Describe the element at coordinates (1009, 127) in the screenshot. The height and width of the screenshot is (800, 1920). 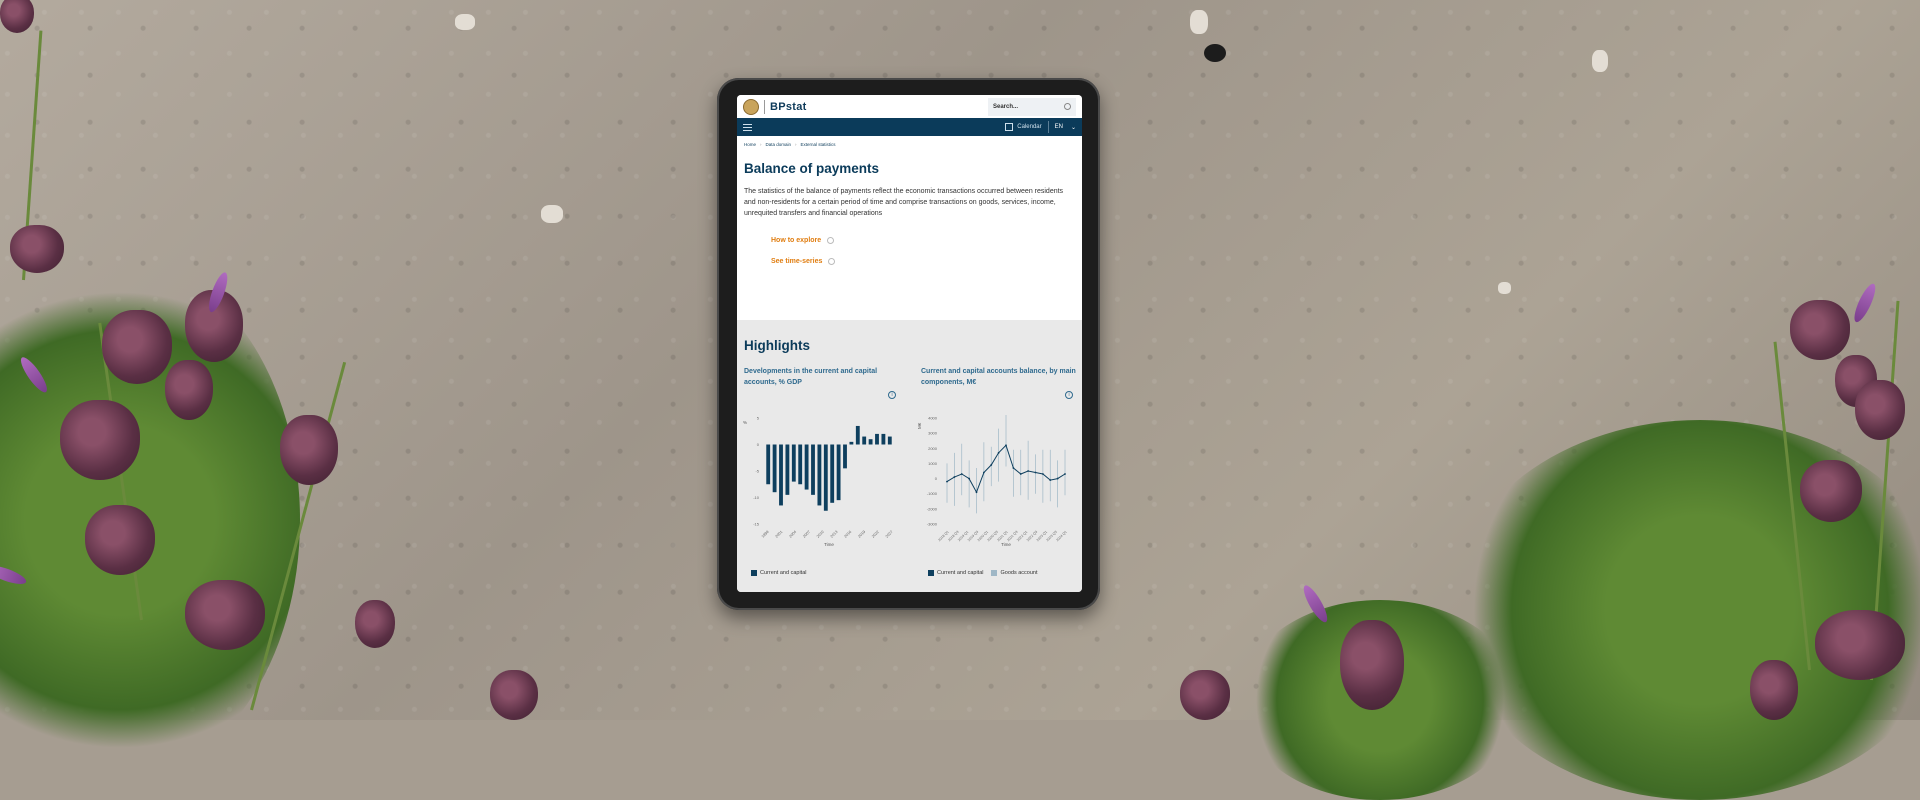
I see `calendar-icon` at that location.